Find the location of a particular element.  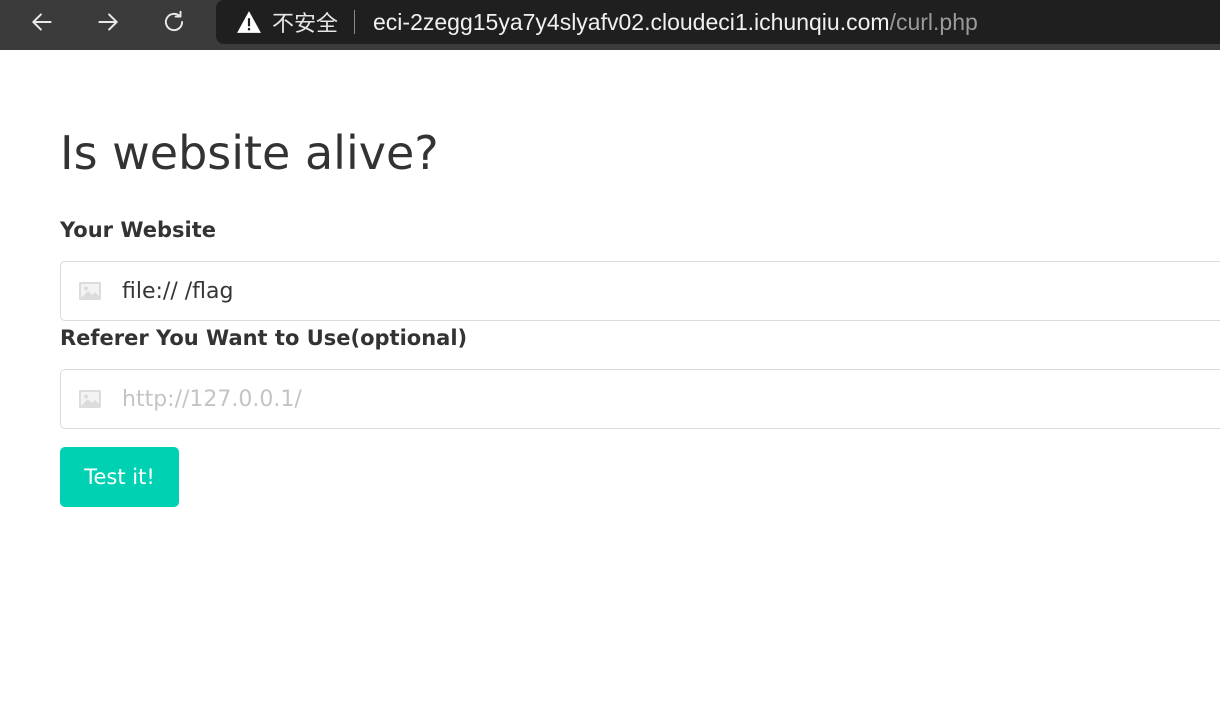

website-field is located at coordinates (640, 291).